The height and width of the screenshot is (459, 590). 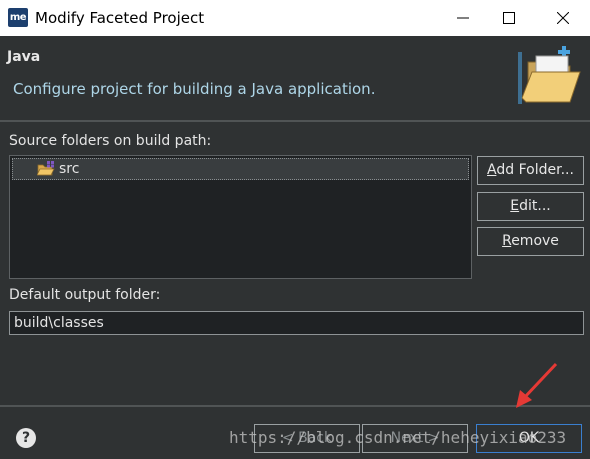 I want to click on remove-mnemonic: R, so click(x=507, y=241).